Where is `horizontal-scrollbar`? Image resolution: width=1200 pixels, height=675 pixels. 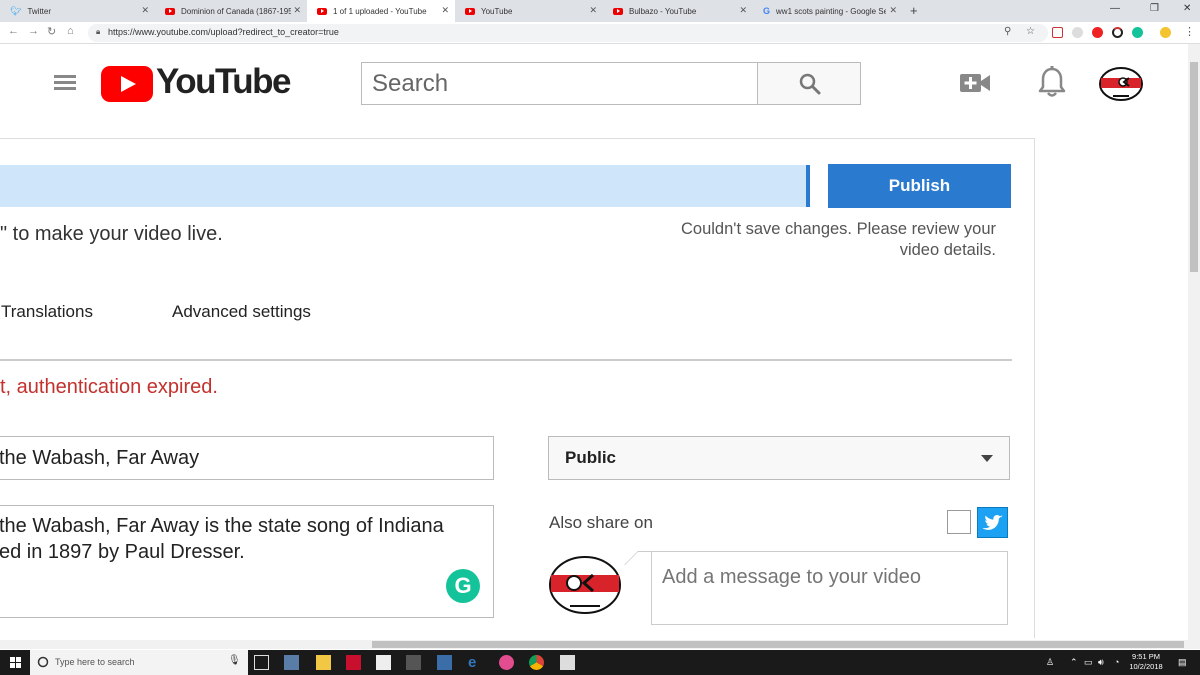 horizontal-scrollbar is located at coordinates (600, 644).